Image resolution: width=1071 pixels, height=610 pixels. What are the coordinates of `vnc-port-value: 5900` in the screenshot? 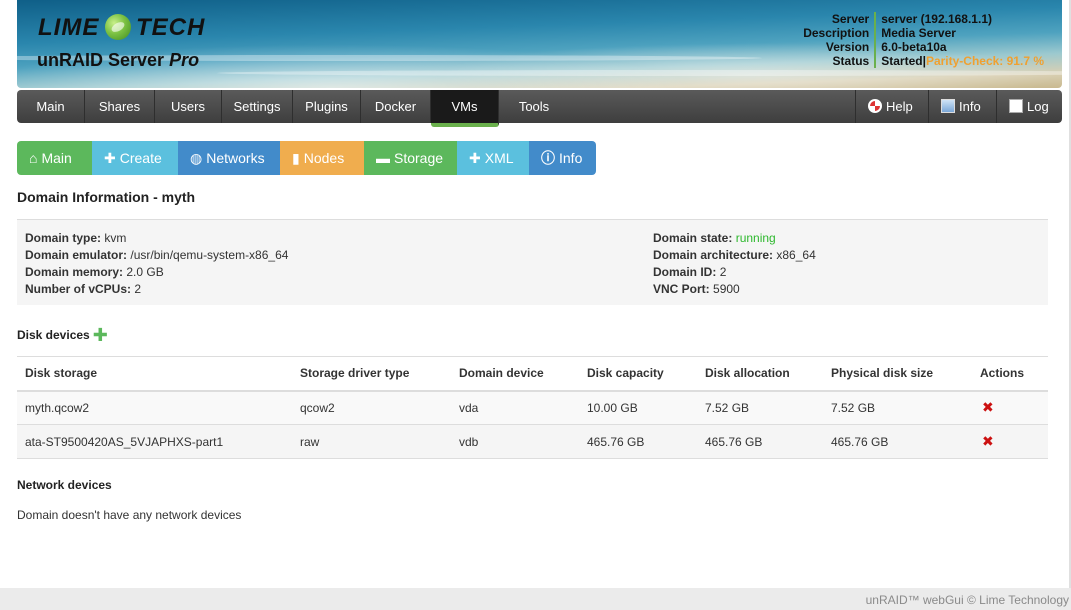 It's located at (726, 289).